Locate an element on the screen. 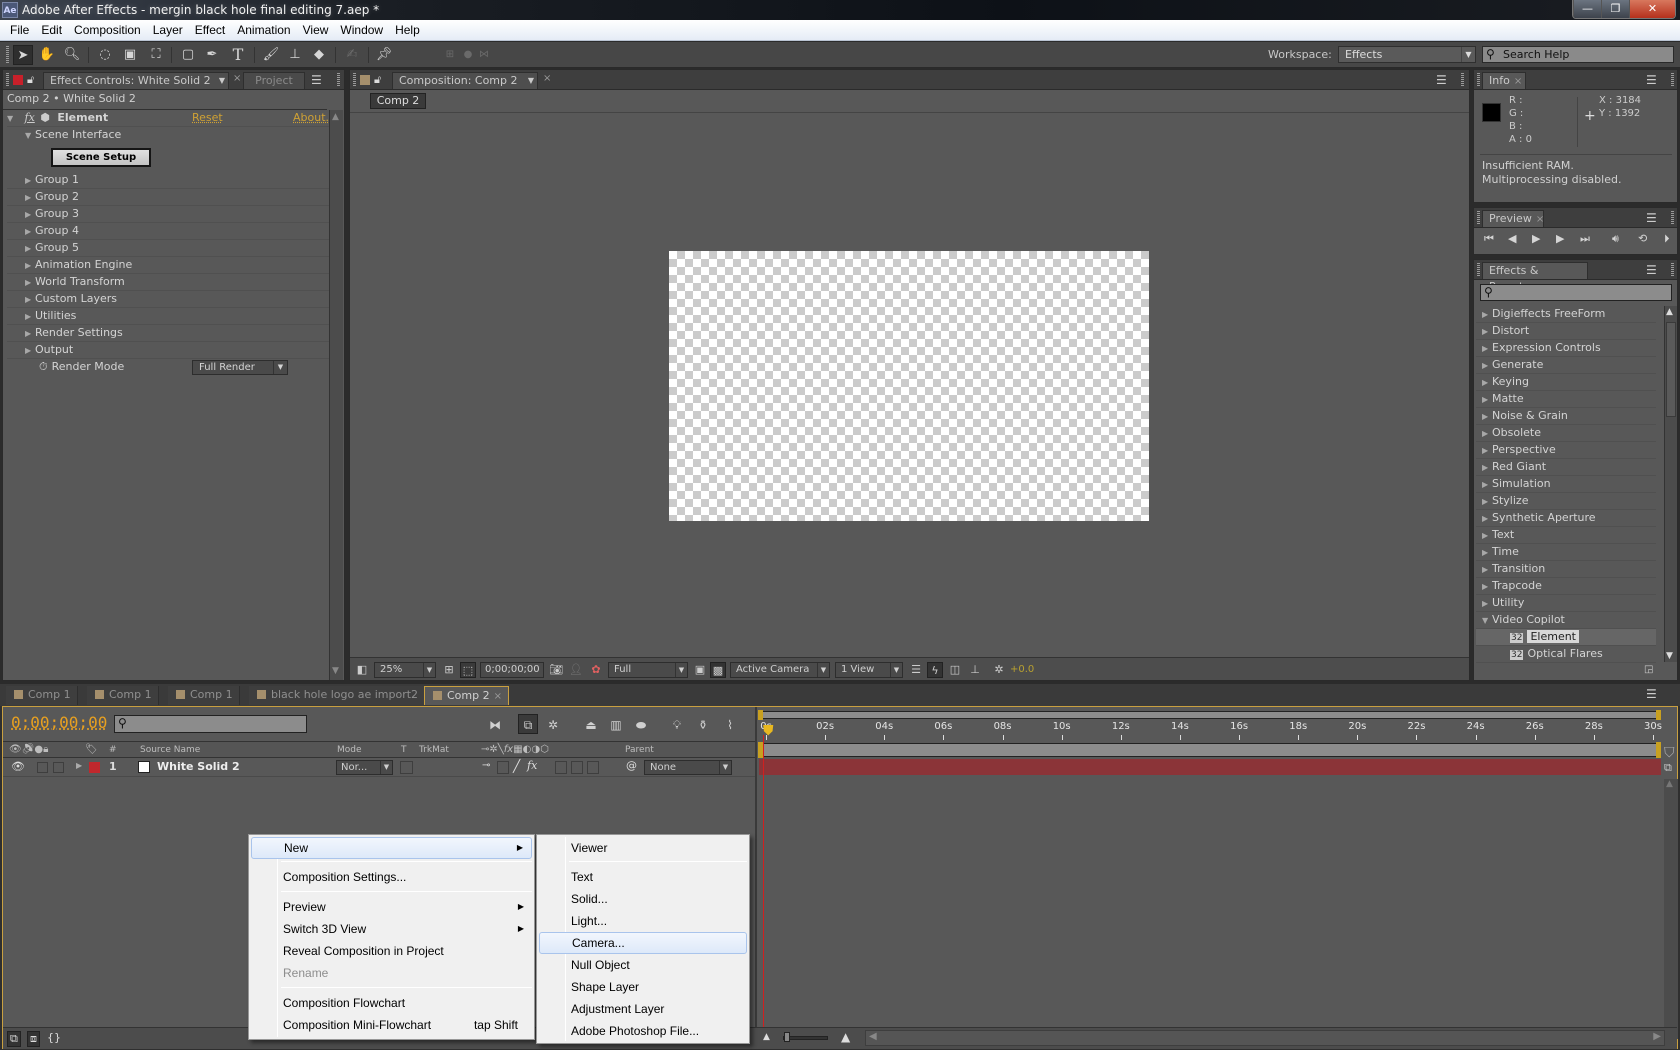 Image resolution: width=1680 pixels, height=1050 pixels. comp-navigator-button: Comp 2 is located at coordinates (398, 101).